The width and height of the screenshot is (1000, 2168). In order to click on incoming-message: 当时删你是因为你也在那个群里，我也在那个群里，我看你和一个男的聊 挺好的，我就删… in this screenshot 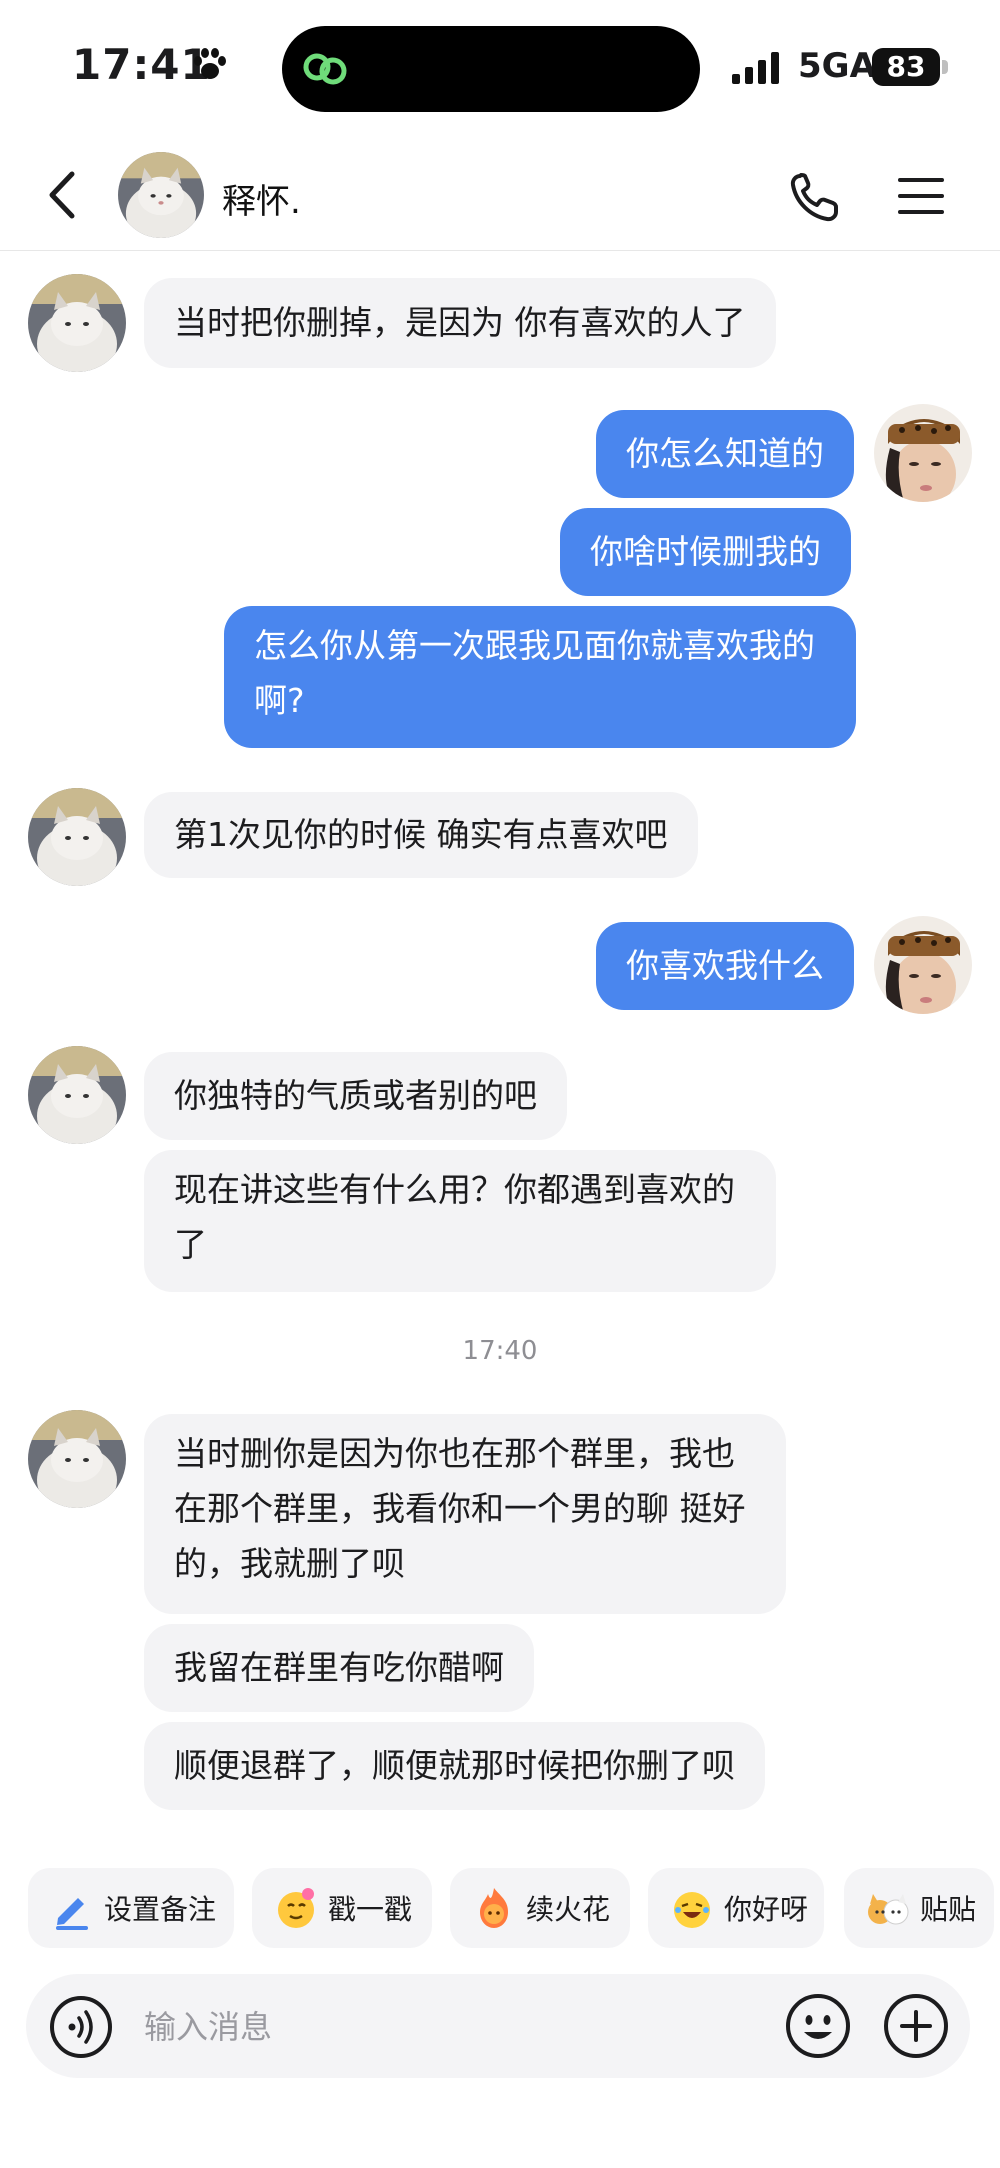, I will do `click(465, 1514)`.